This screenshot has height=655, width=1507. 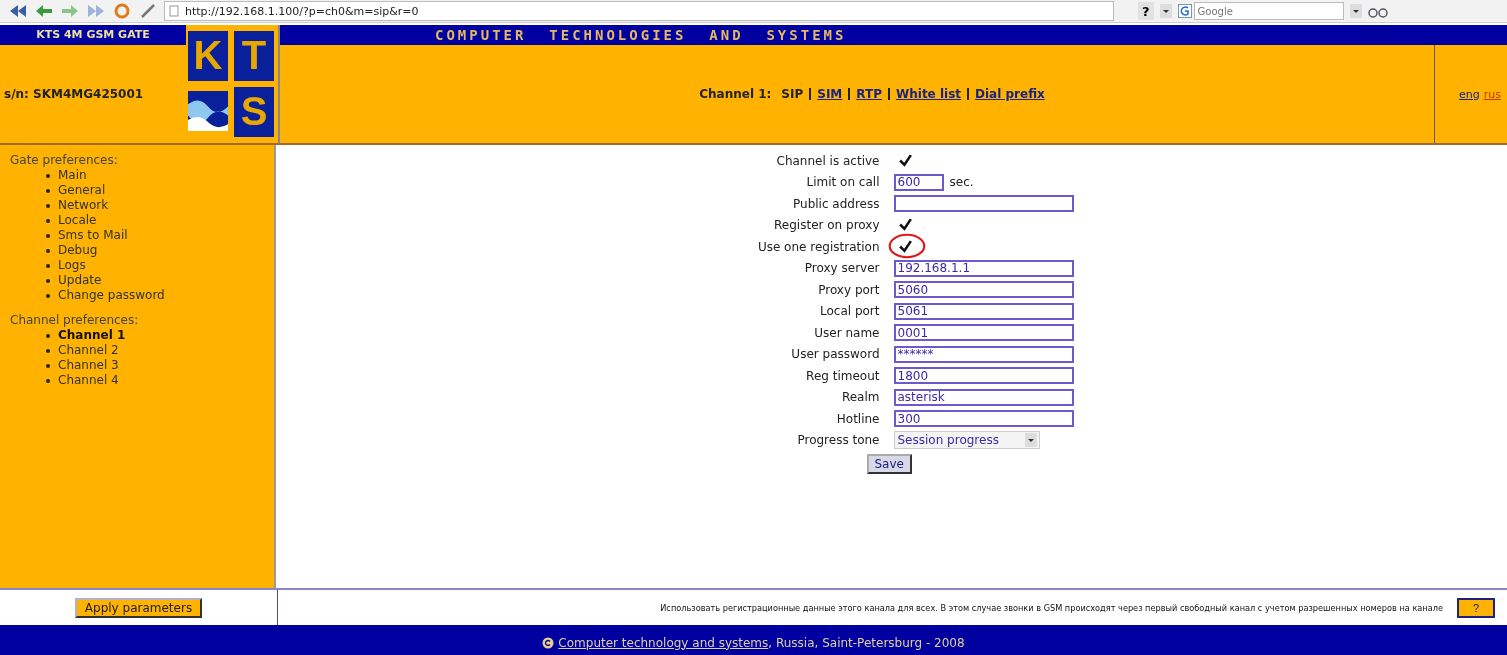 I want to click on sidebar-item: Update, so click(x=80, y=280).